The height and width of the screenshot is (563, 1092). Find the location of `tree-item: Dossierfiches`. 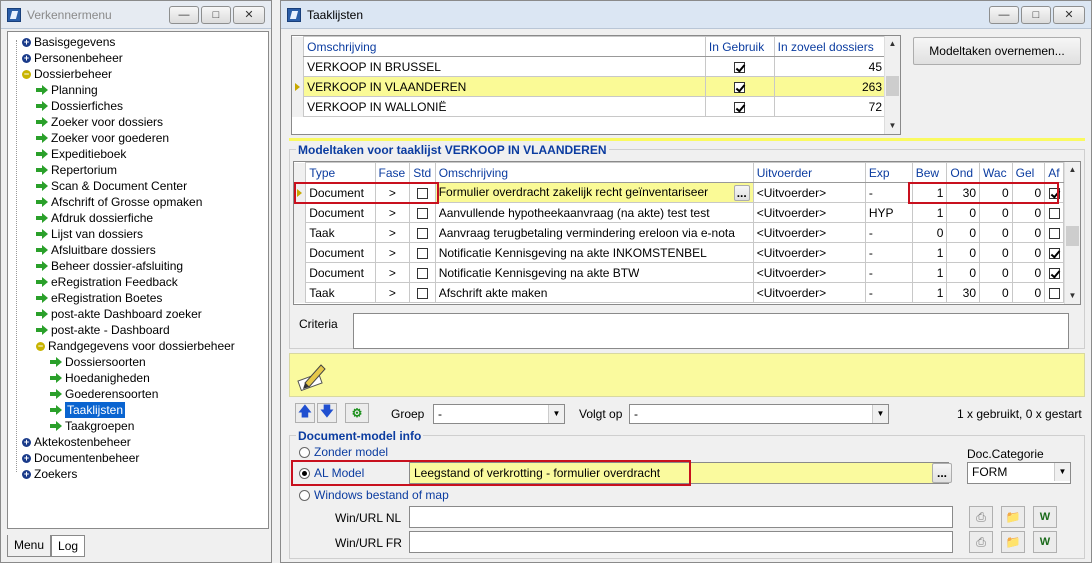

tree-item: Dossierfiches is located at coordinates (79, 106).